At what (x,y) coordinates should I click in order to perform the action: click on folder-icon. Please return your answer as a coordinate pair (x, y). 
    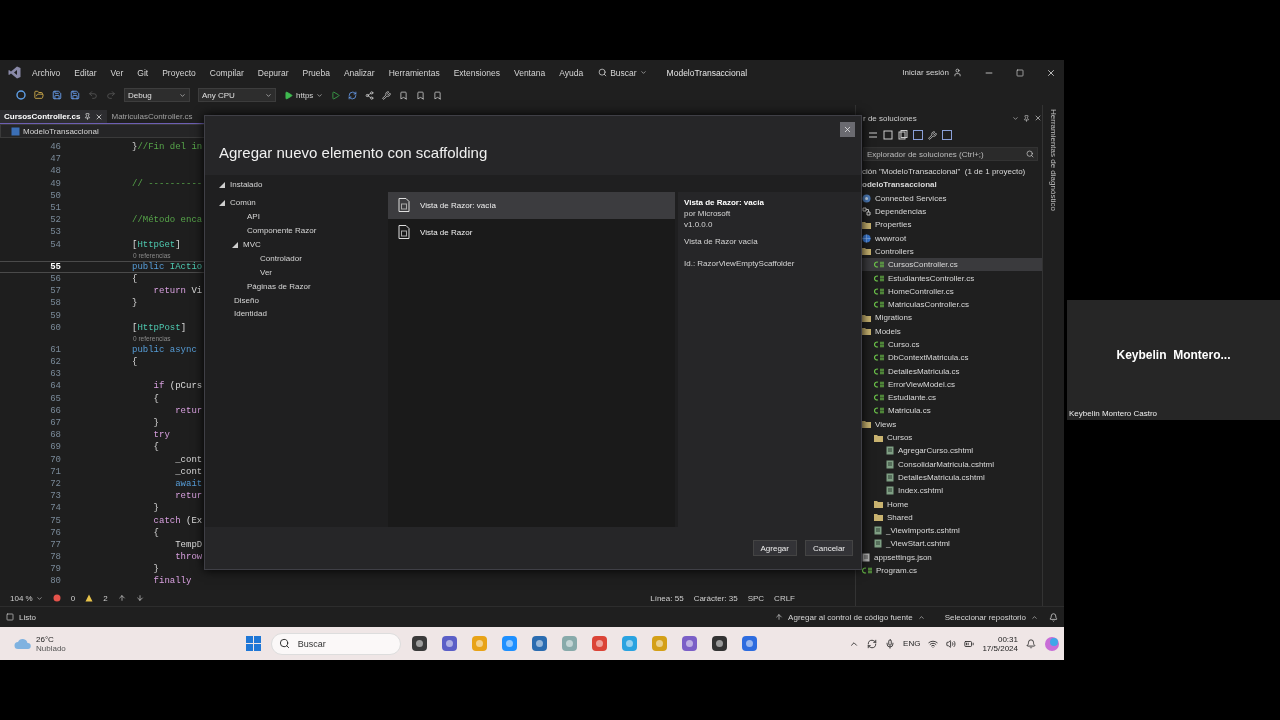
    Looking at the image, I should click on (39, 95).